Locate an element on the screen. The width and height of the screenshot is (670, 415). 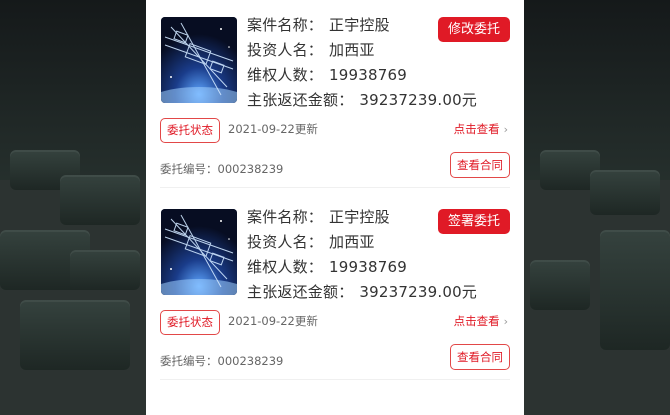
modify-entrust-button: 修改委托 is located at coordinates (473, 29).